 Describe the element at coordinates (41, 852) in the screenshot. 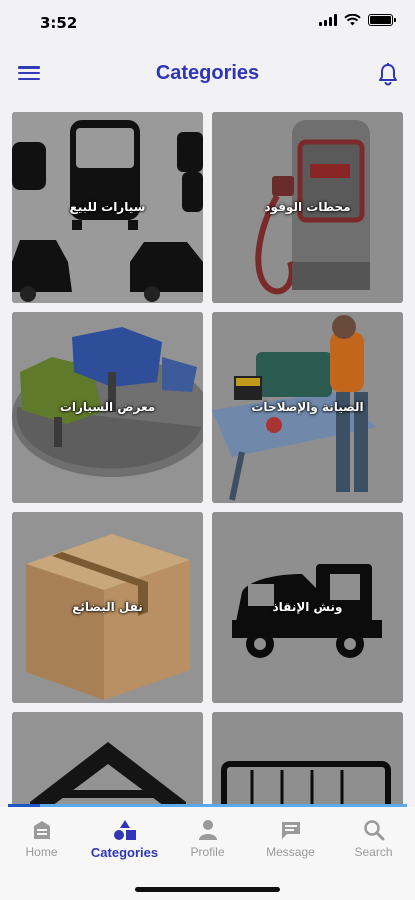

I see `tab-label: Home` at that location.